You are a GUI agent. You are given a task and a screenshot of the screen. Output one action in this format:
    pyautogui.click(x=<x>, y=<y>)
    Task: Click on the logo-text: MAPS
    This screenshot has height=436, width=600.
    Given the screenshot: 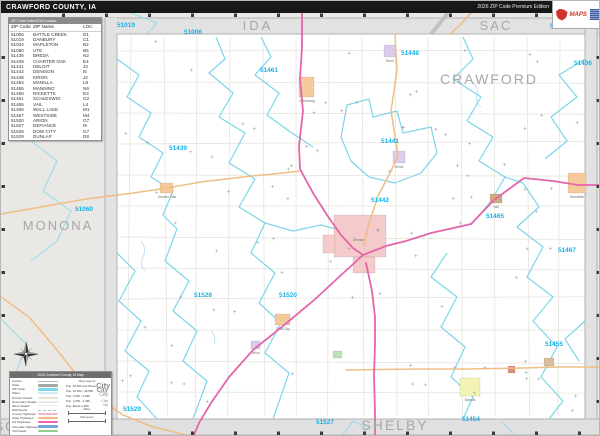 What is the action you would take?
    pyautogui.click(x=578, y=14)
    